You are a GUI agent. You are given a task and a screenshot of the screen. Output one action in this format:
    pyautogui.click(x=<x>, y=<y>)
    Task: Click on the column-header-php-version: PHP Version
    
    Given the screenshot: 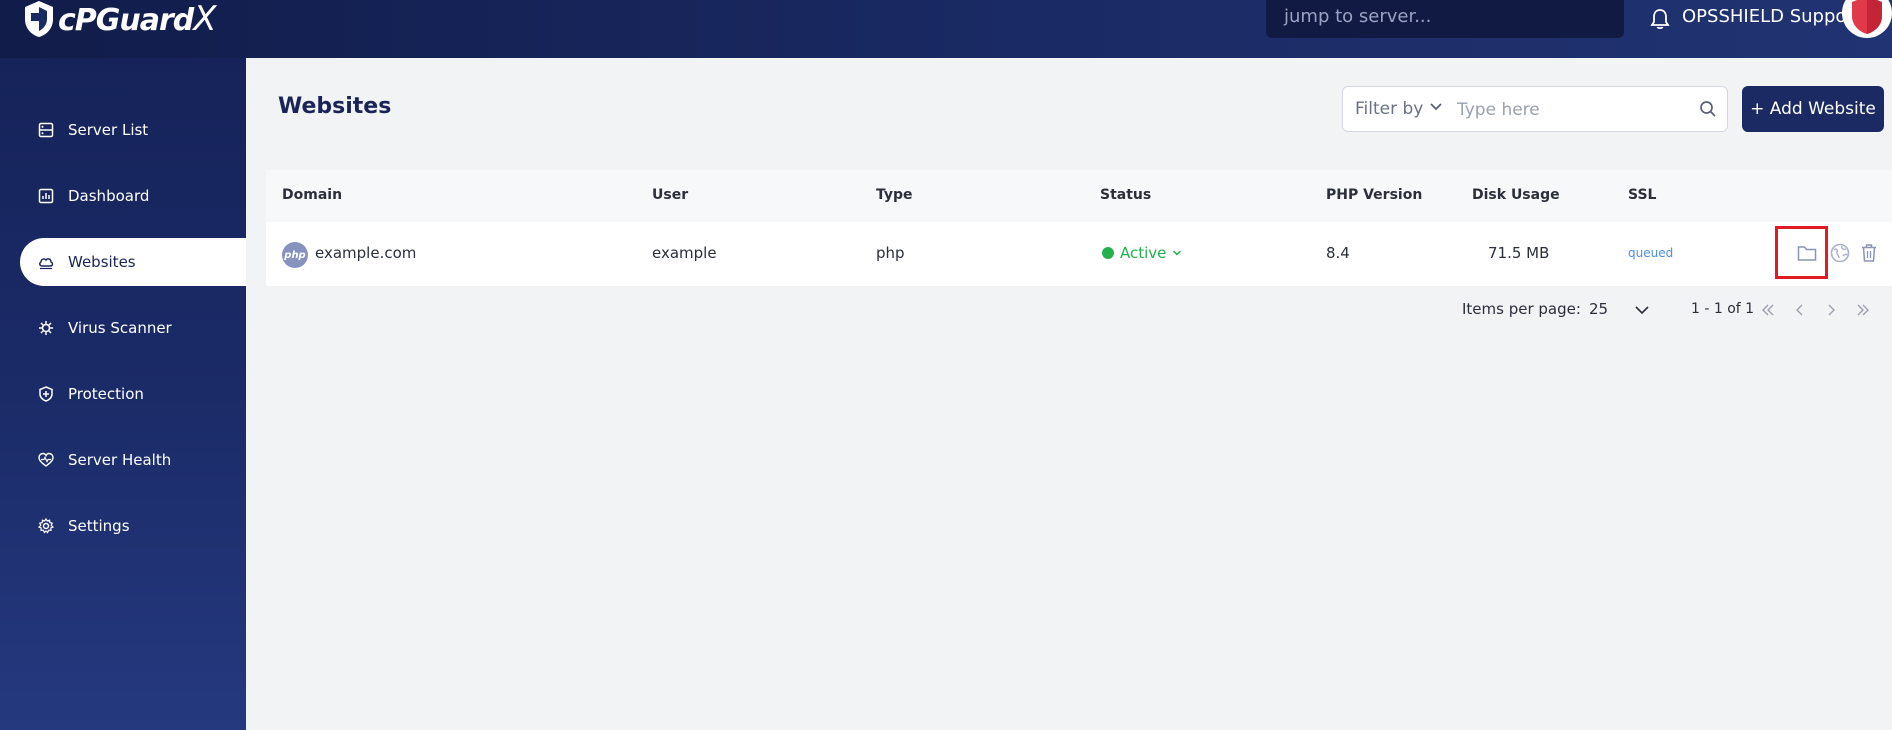 What is the action you would take?
    pyautogui.click(x=1374, y=195)
    